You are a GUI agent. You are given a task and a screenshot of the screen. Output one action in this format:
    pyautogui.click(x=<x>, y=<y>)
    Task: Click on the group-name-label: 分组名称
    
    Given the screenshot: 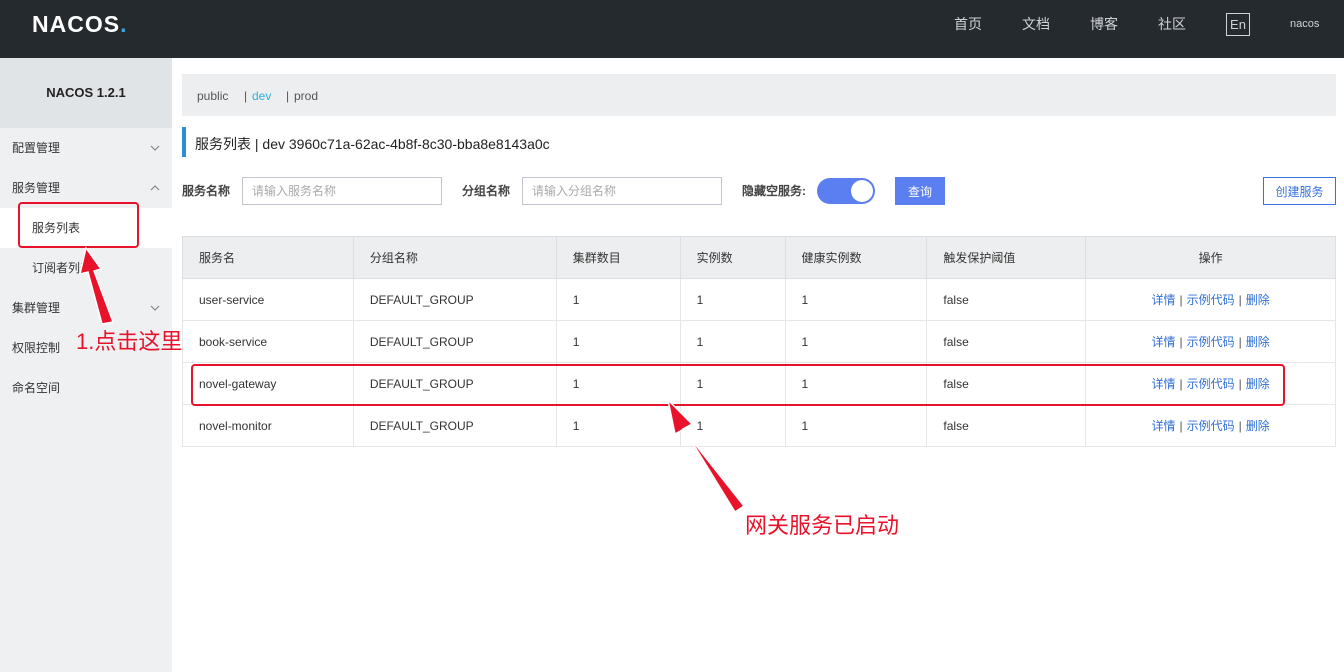 What is the action you would take?
    pyautogui.click(x=486, y=191)
    